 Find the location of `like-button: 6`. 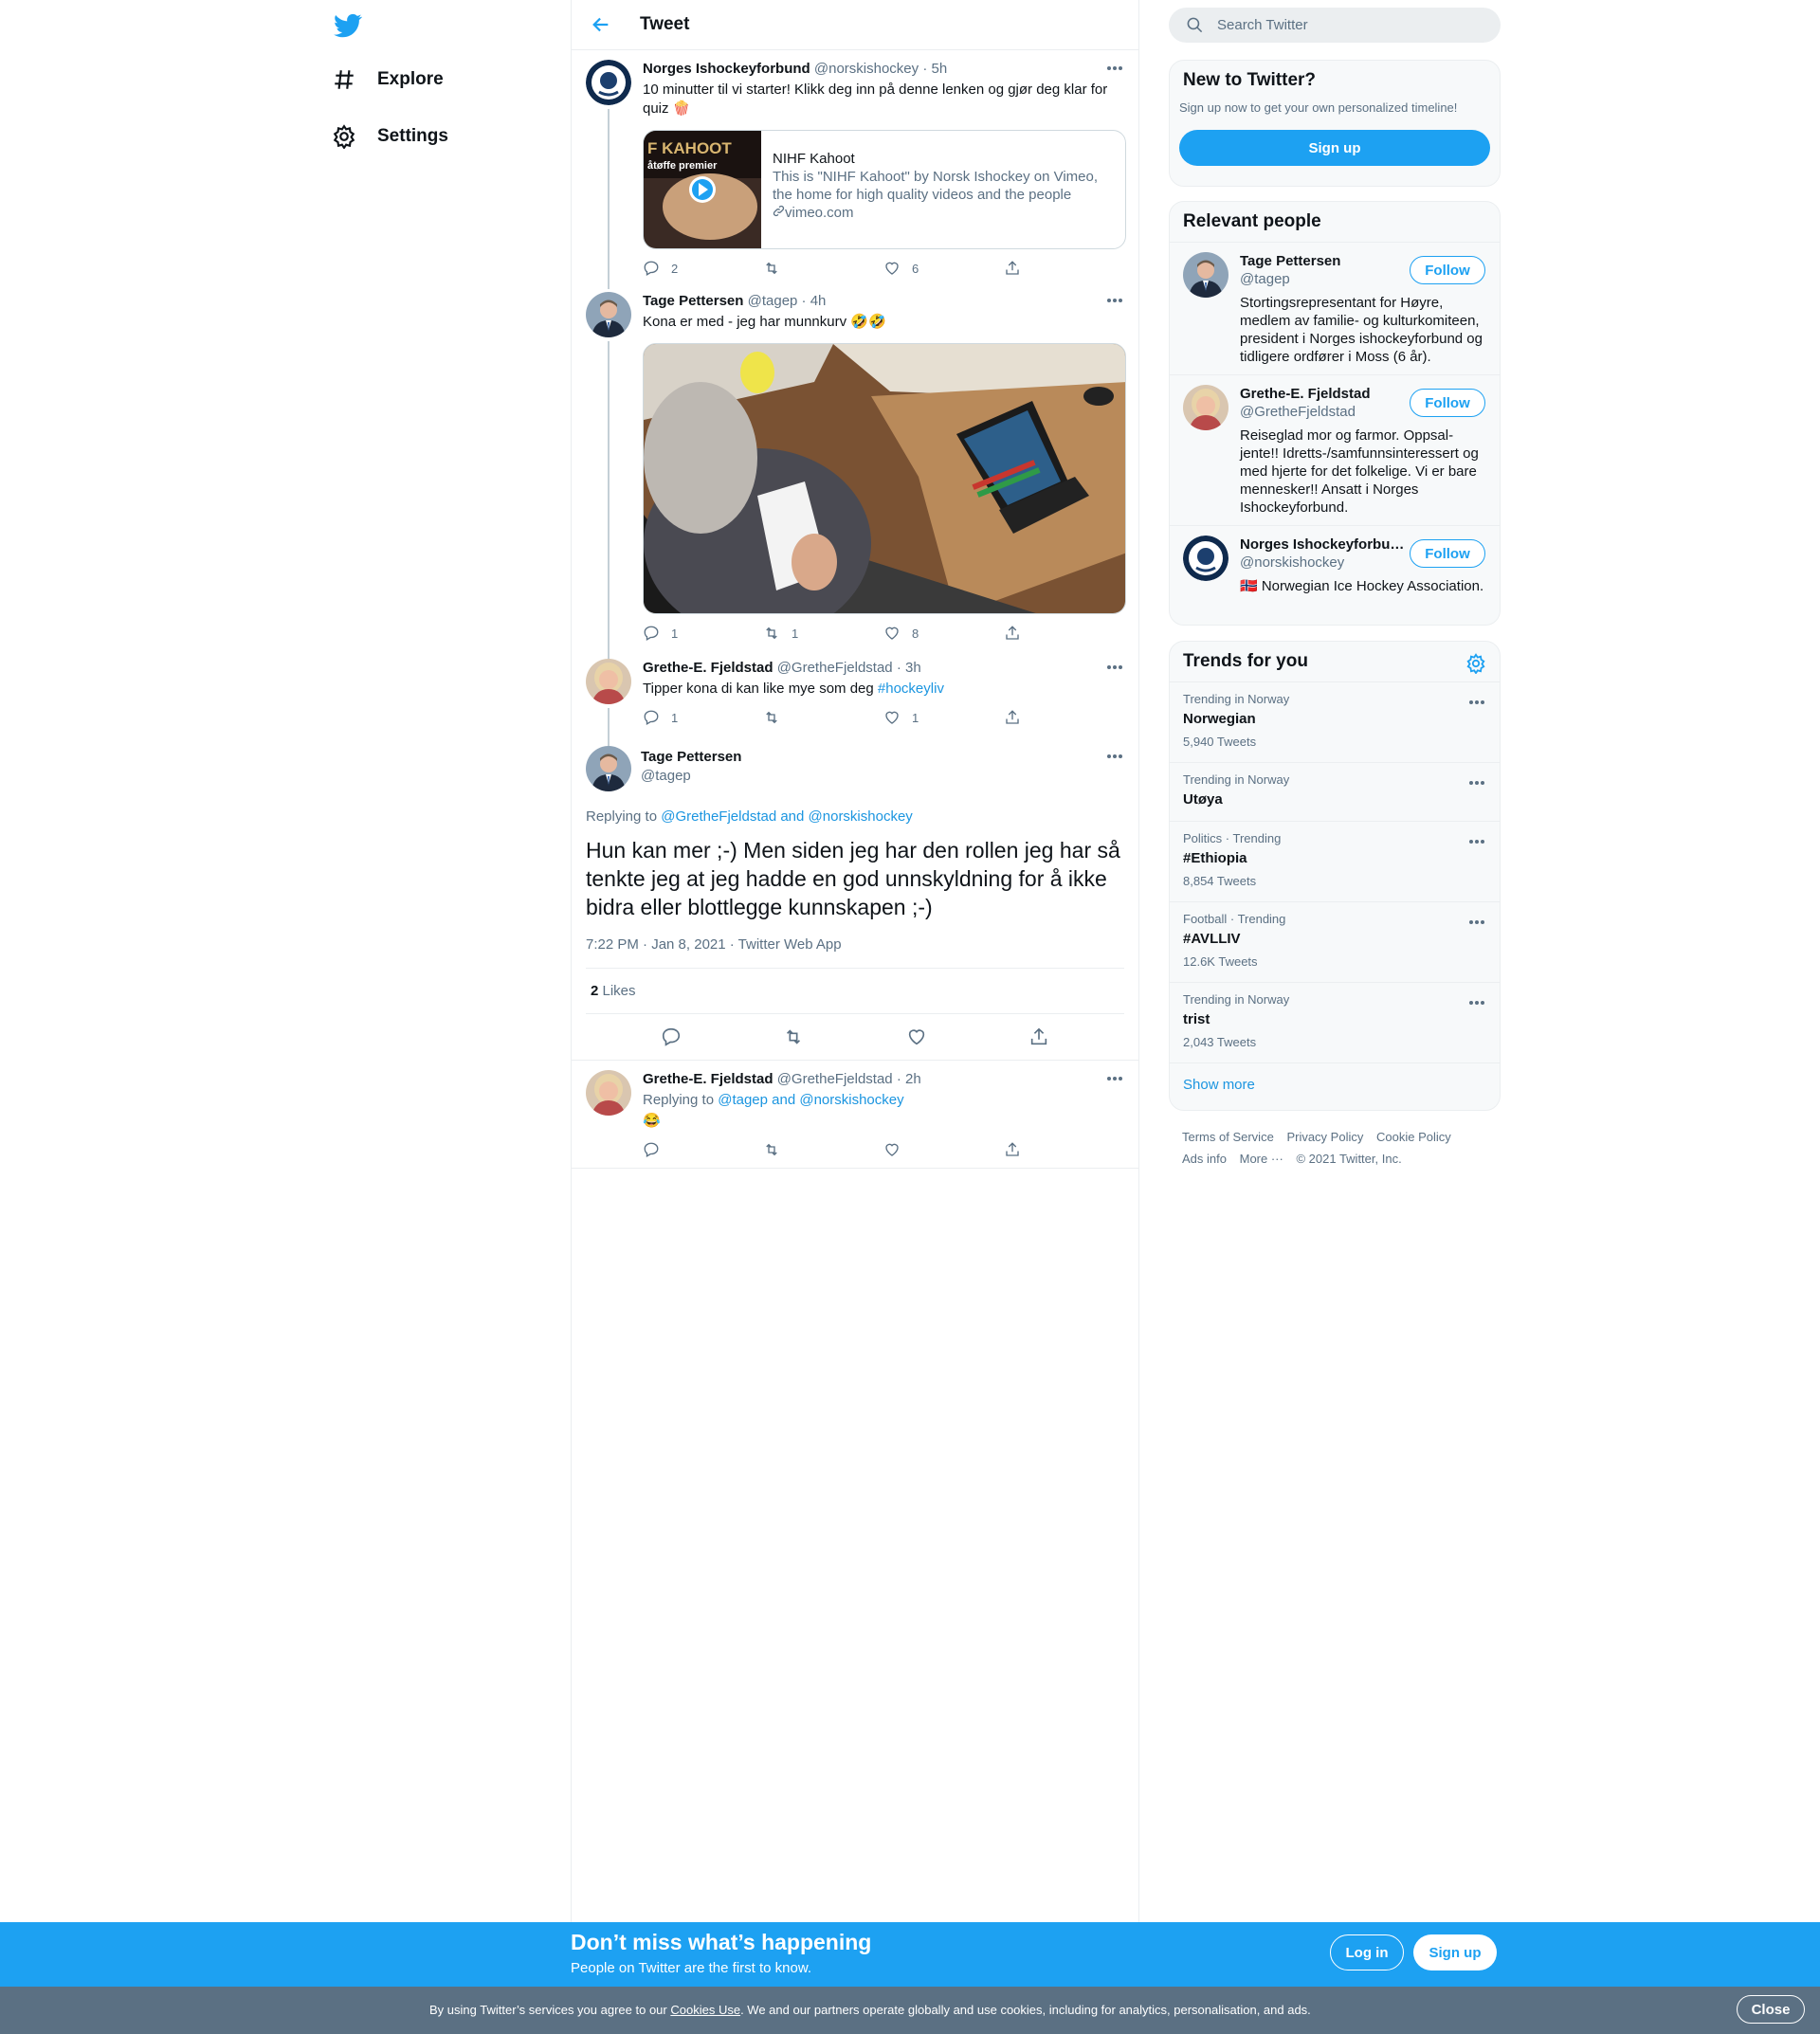

like-button: 6 is located at coordinates (943, 269).